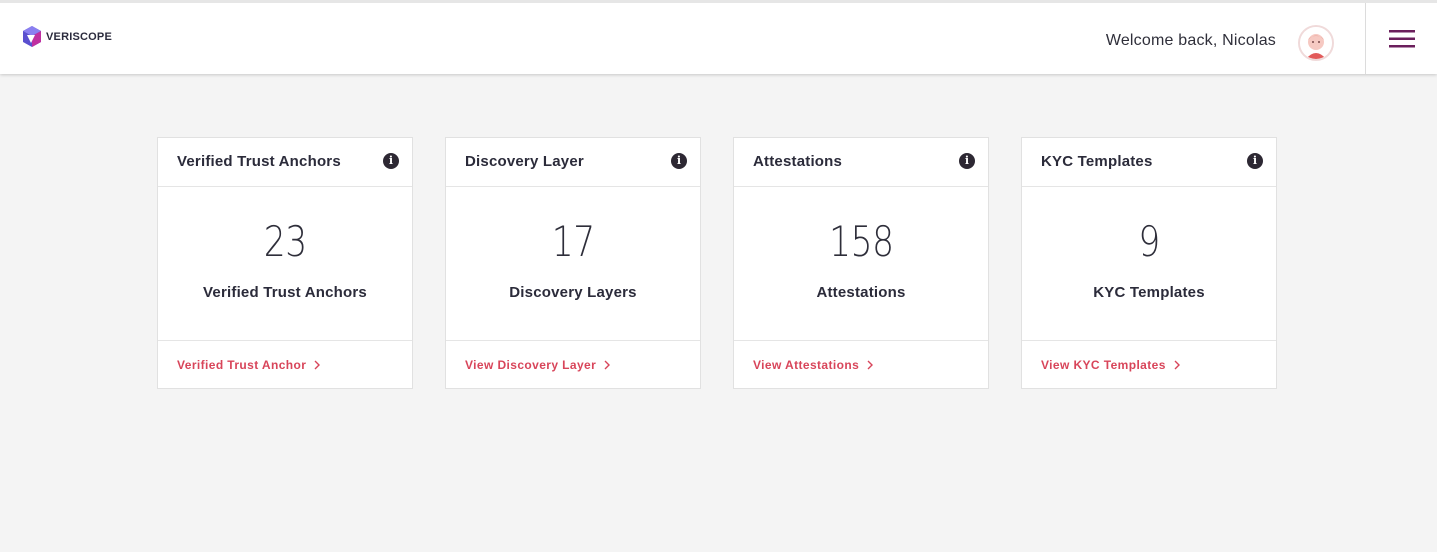  Describe the element at coordinates (861, 162) in the screenshot. I see `card-header: Attestations i` at that location.